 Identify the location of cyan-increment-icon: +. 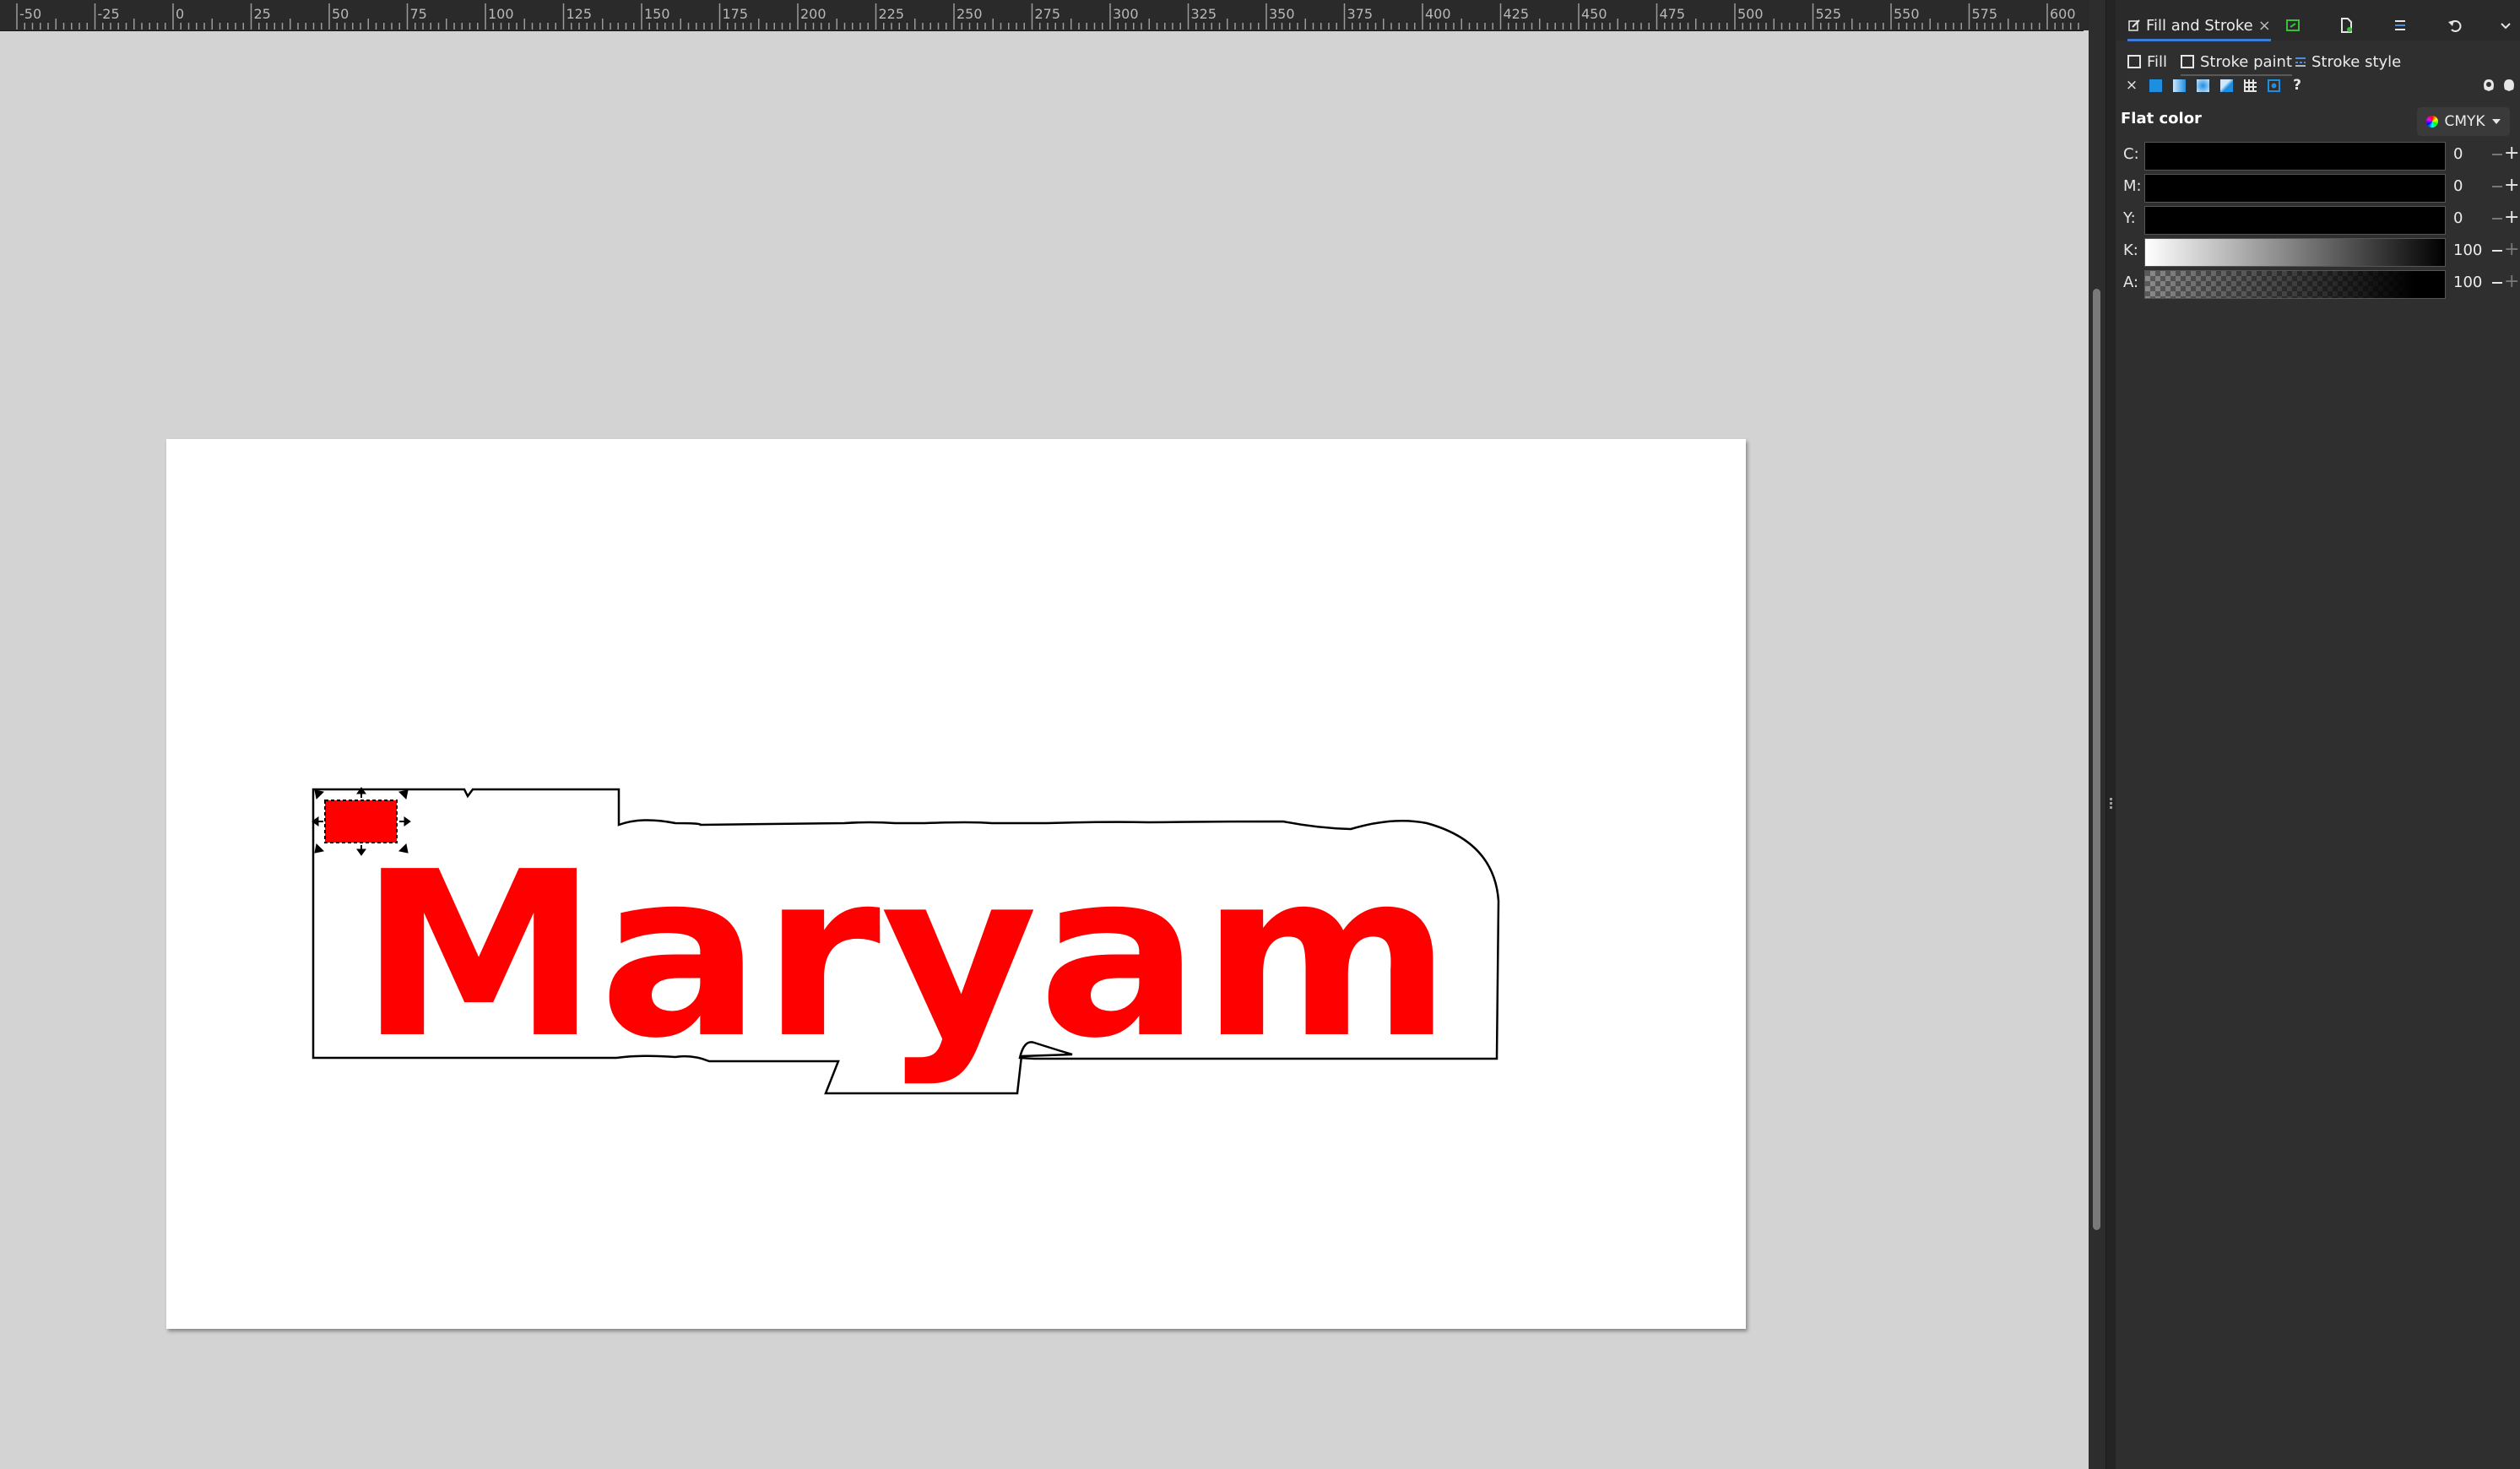
(2511, 153).